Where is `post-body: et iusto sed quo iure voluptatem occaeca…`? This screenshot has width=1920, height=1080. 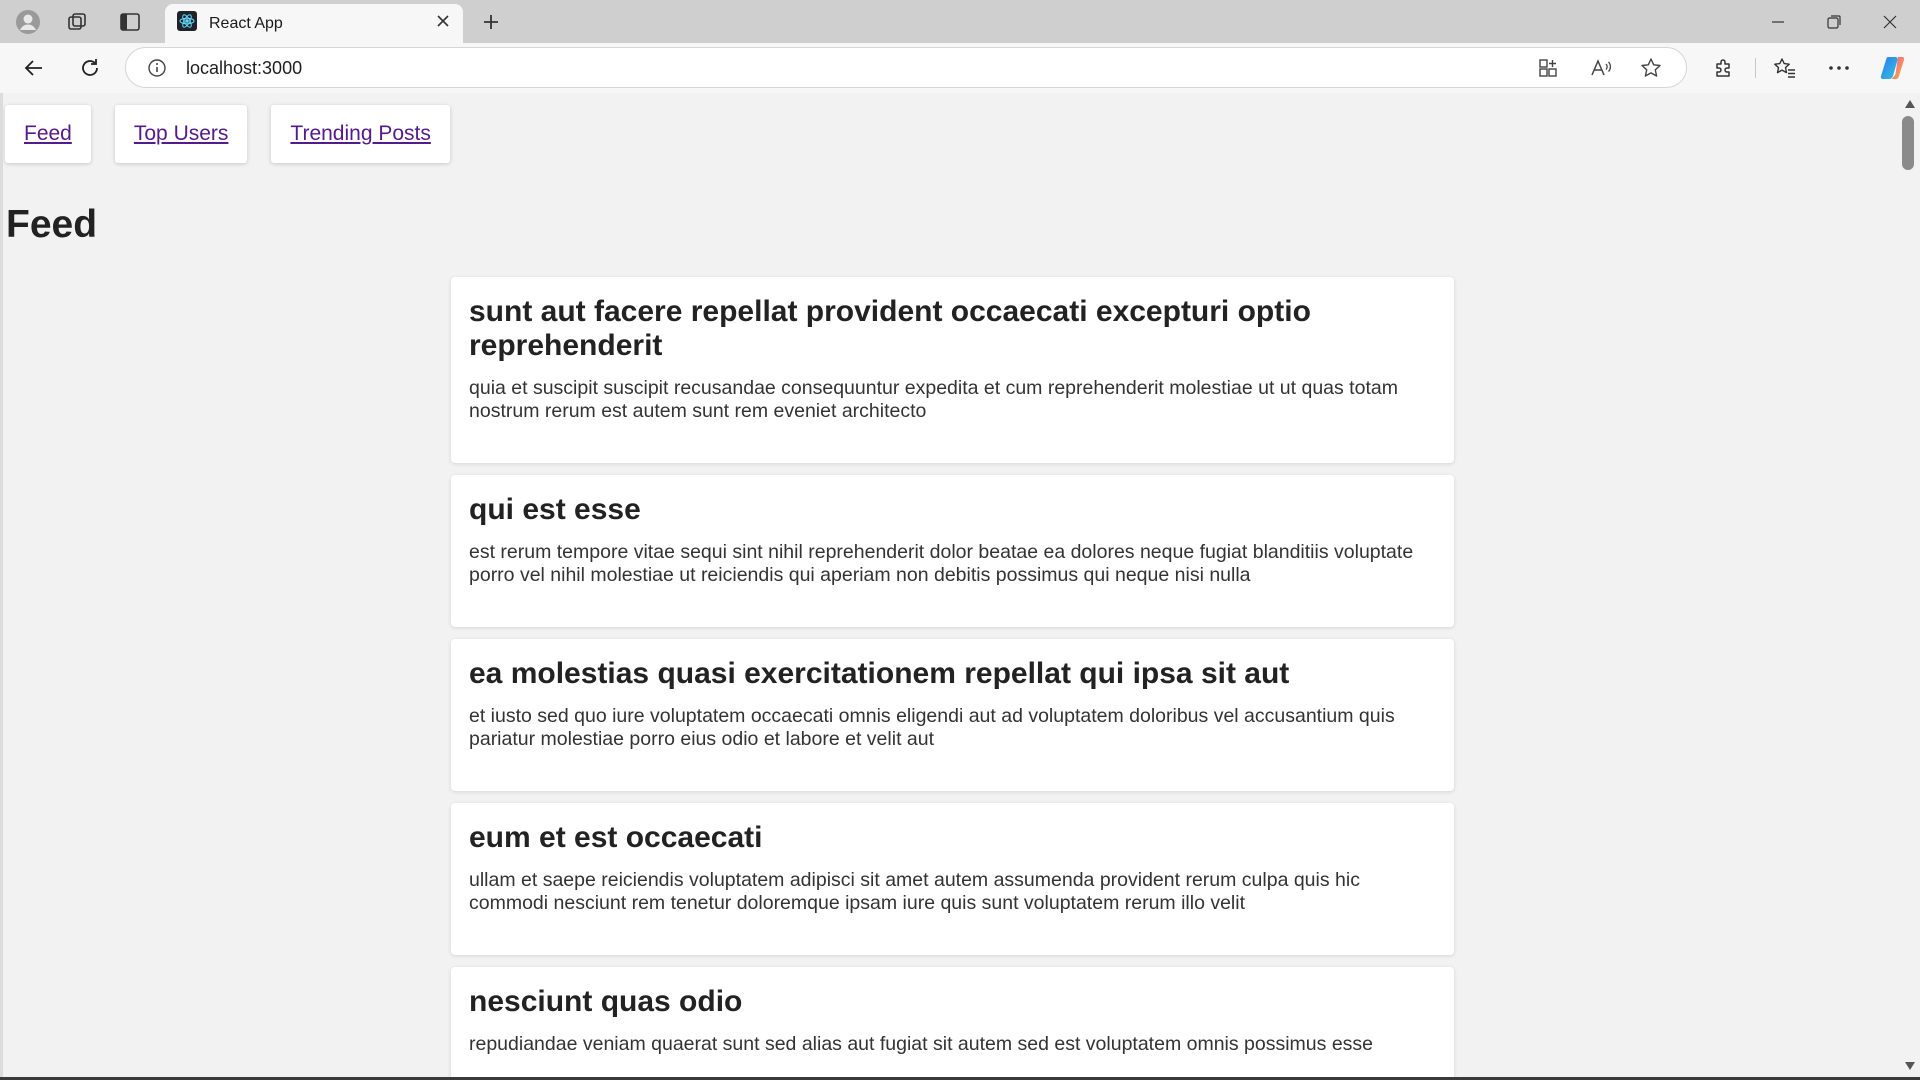
post-body: et iusto sed quo iure voluptatem occaeca… is located at coordinates (932, 727).